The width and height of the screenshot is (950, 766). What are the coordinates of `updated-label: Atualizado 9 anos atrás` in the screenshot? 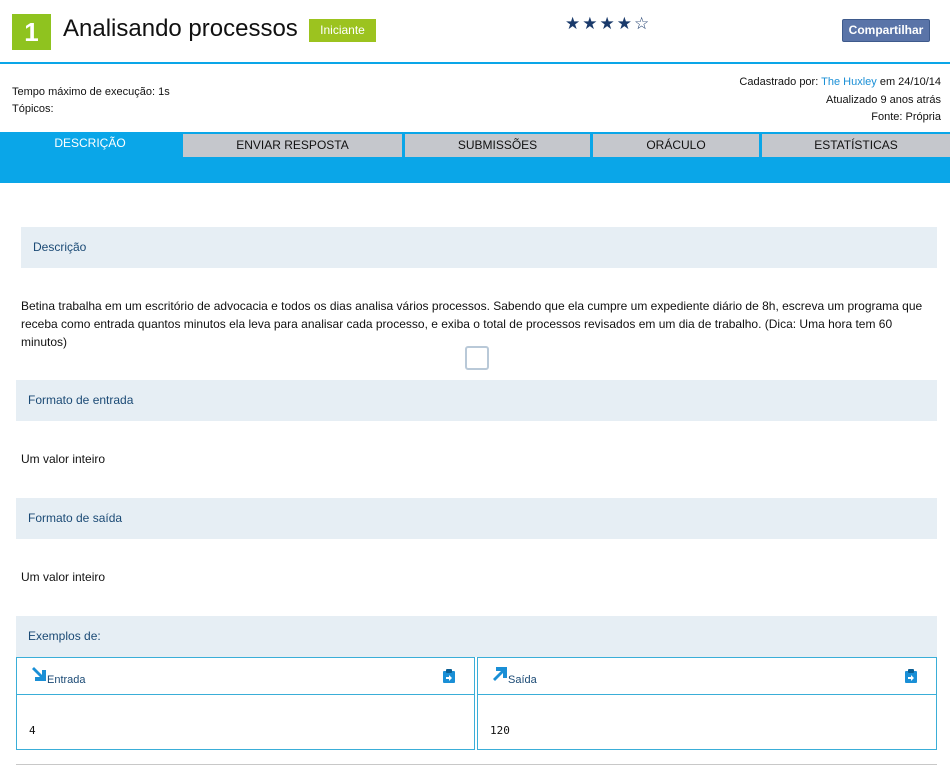 It's located at (883, 99).